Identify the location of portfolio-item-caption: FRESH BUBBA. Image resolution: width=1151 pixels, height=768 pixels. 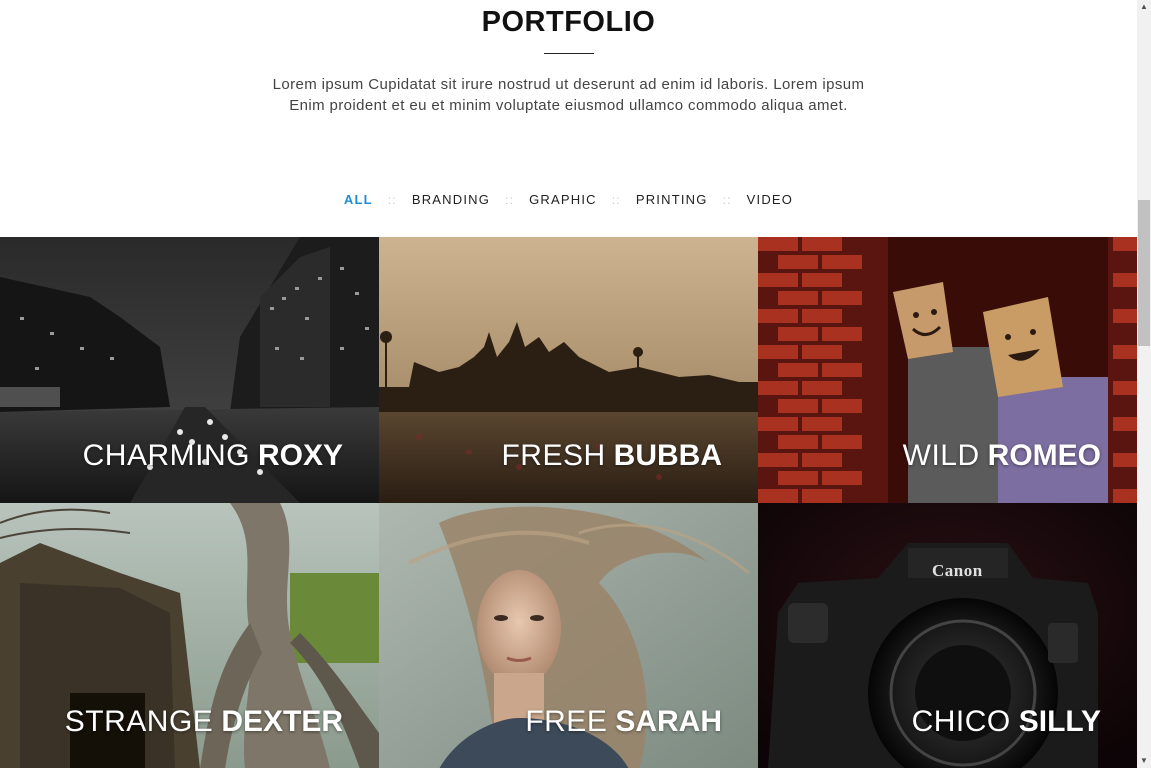
(611, 455).